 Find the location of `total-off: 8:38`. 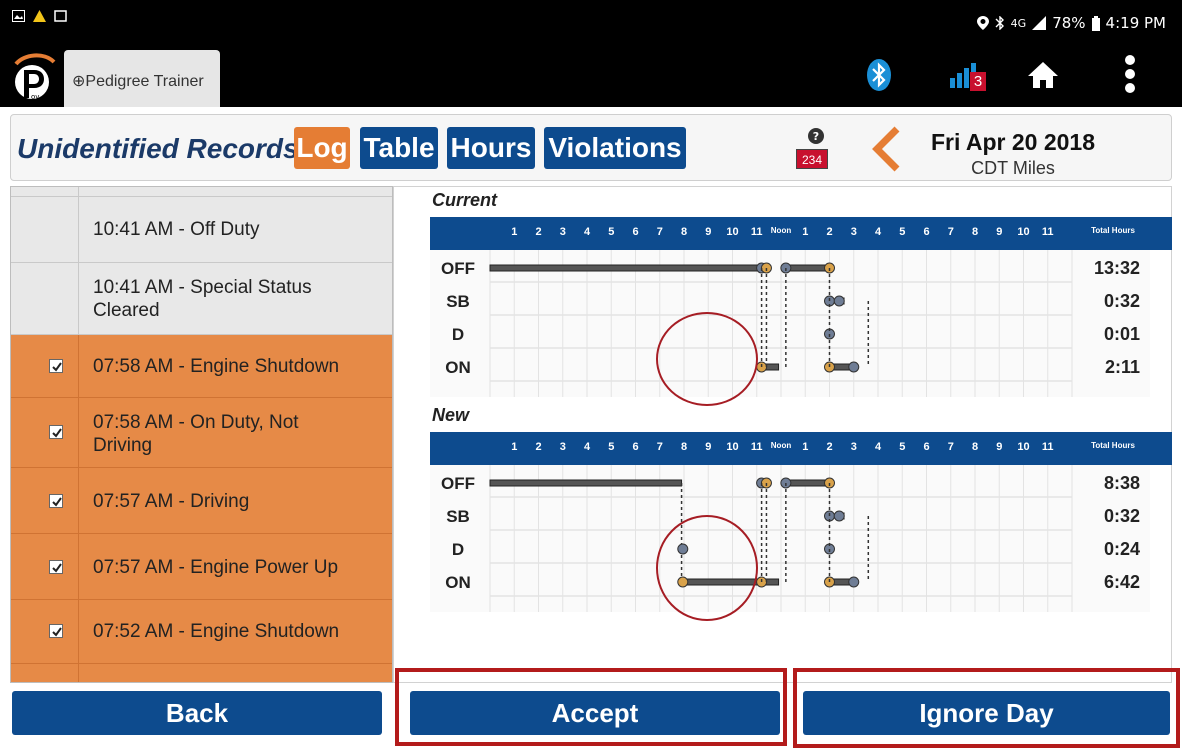

total-off: 8:38 is located at coordinates (1121, 483).